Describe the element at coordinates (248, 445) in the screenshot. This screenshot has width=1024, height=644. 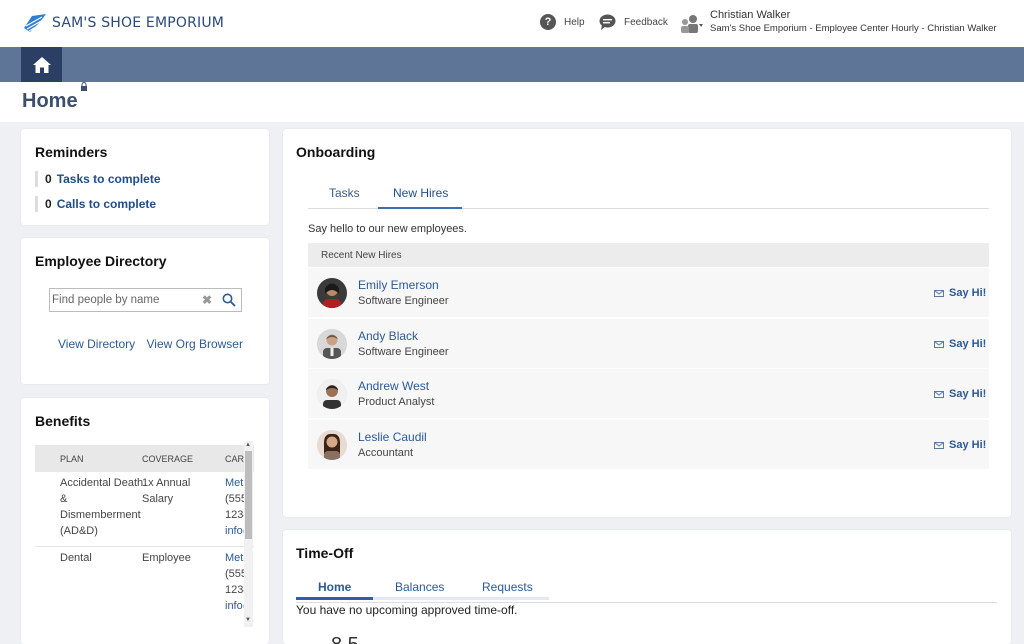
I see `scroll-up-arrow-icon: ▲` at that location.